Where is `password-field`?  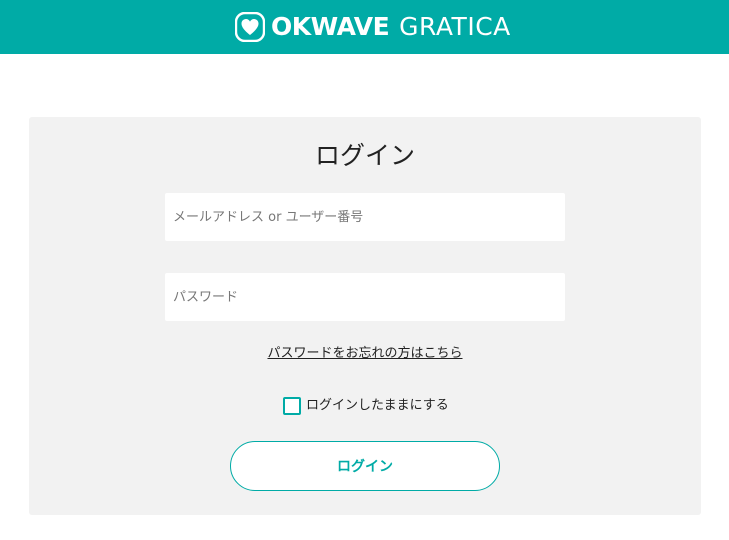 password-field is located at coordinates (365, 297).